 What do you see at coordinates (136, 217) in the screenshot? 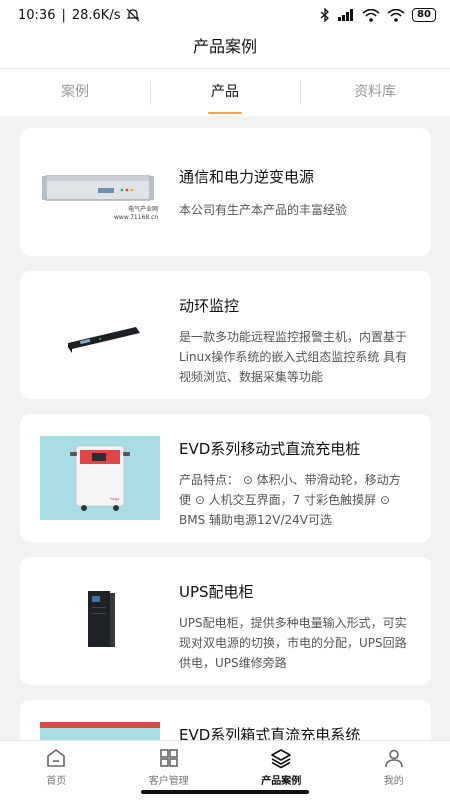
I see `watermark-url: www.71168.cn` at bounding box center [136, 217].